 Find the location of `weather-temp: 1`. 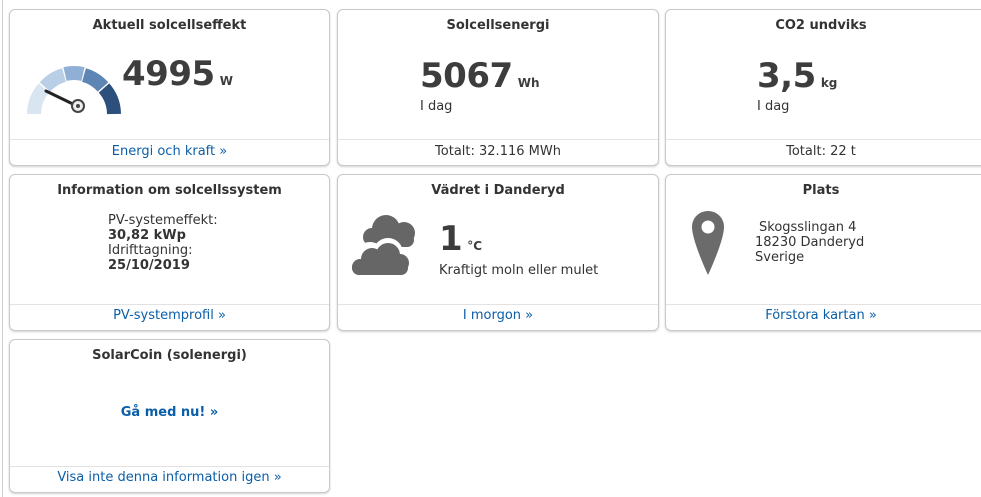

weather-temp: 1 is located at coordinates (451, 239).